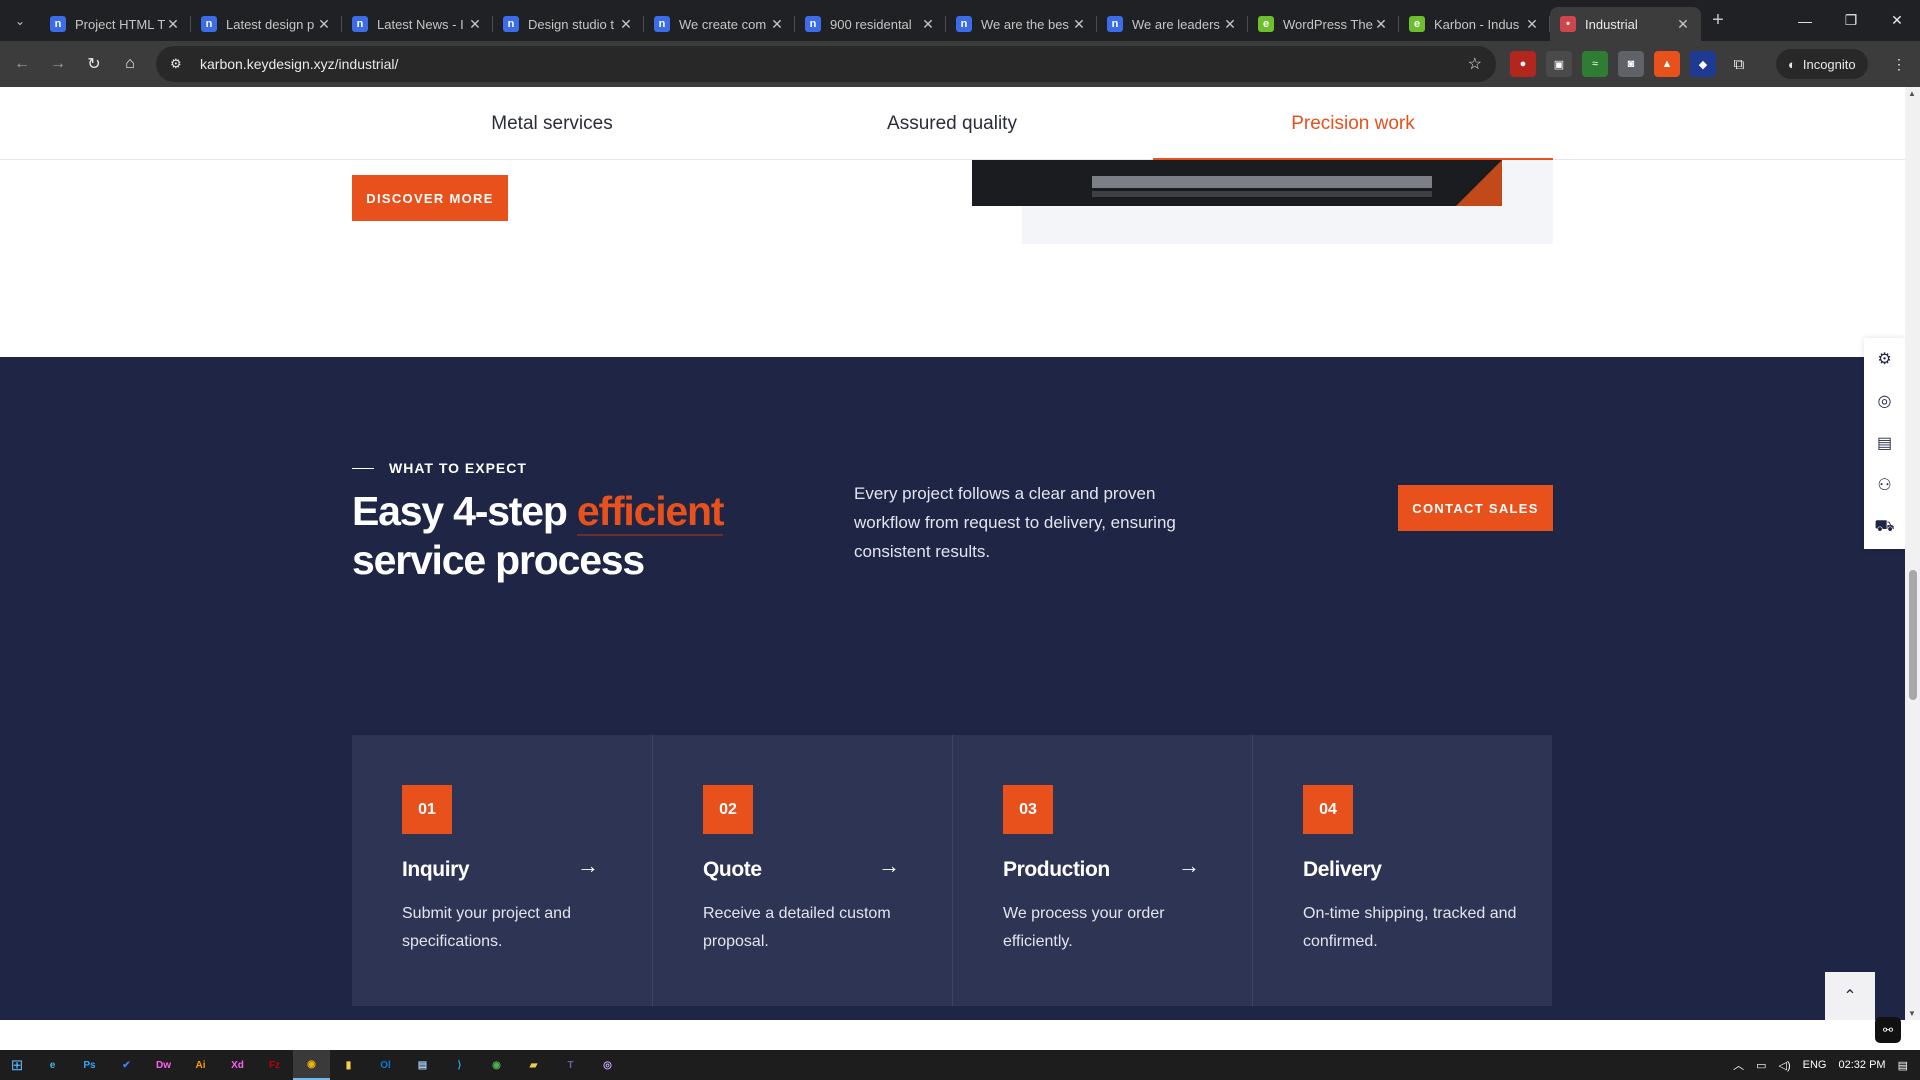  I want to click on browser-tab: n Latest design p ✕, so click(266, 24).